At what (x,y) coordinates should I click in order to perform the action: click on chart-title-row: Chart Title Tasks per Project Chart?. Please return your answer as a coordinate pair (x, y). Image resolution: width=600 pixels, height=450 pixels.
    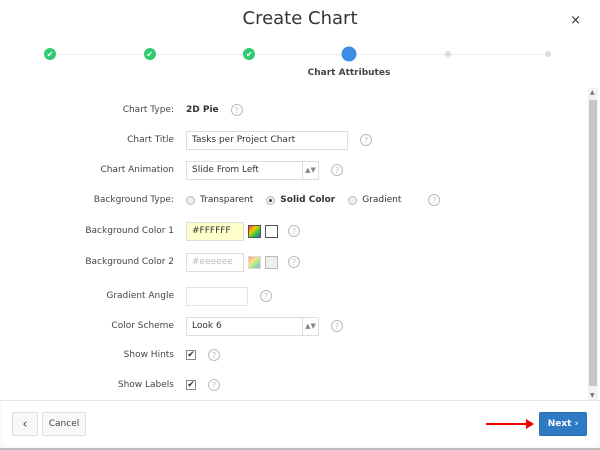
    Looking at the image, I should click on (290, 140).